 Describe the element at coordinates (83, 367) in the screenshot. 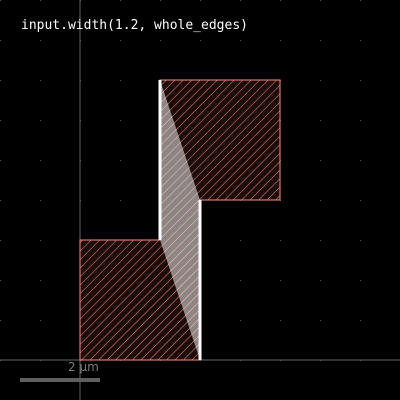

I see `scale-bar-label: 2 µm` at that location.